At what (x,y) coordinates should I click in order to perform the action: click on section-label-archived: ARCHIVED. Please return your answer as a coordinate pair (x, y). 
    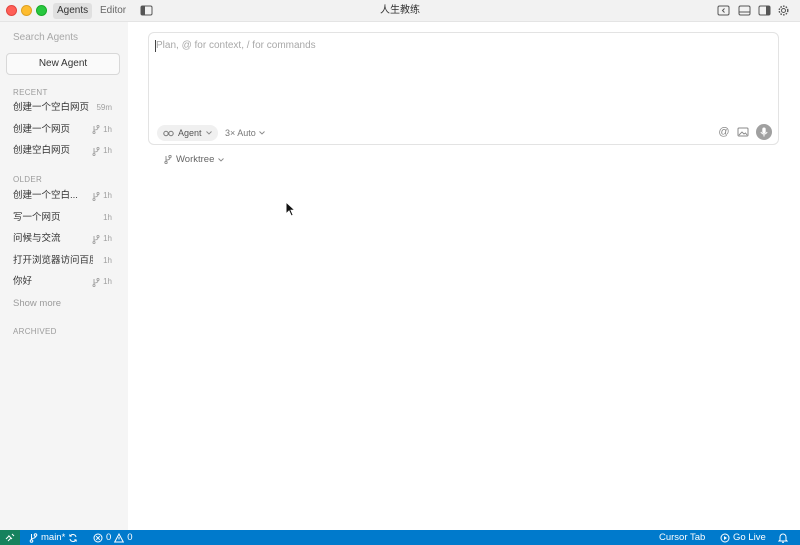
    Looking at the image, I should click on (35, 331).